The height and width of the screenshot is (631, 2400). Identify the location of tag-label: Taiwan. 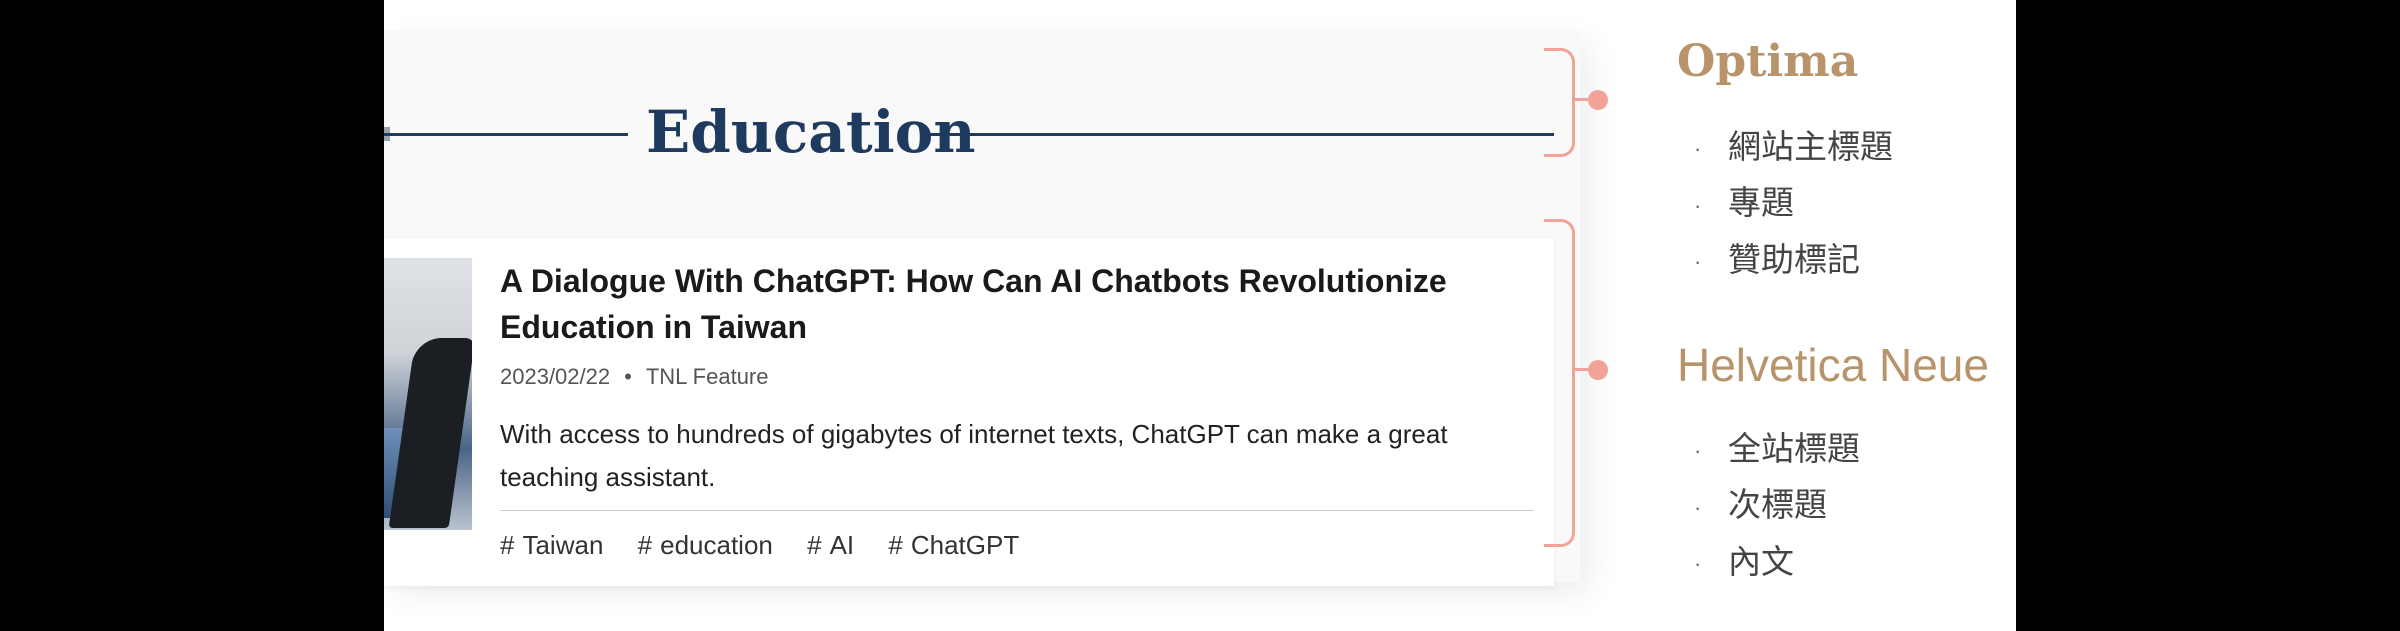
(563, 545).